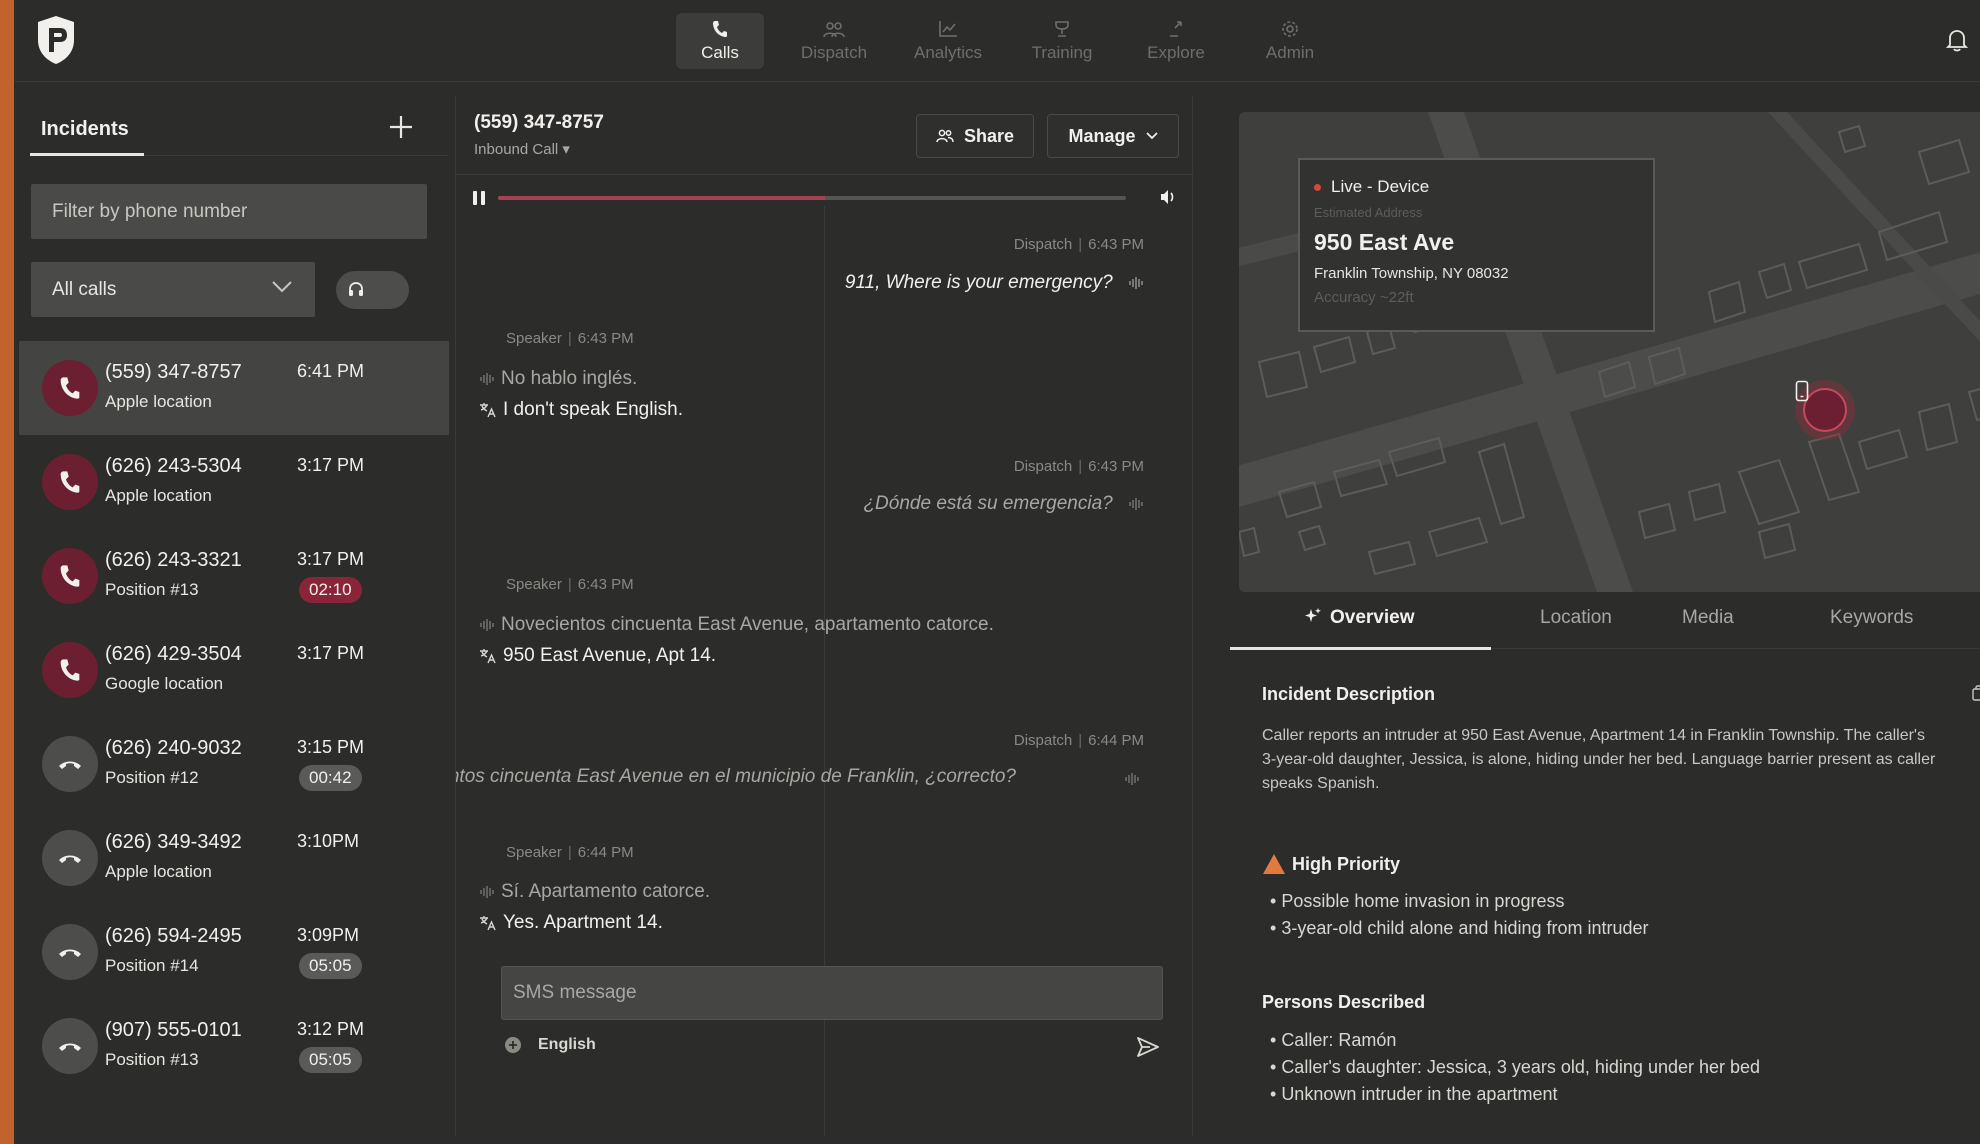  Describe the element at coordinates (1515, 1094) in the screenshot. I see `list-item: Unknown intruder in the apartment` at that location.